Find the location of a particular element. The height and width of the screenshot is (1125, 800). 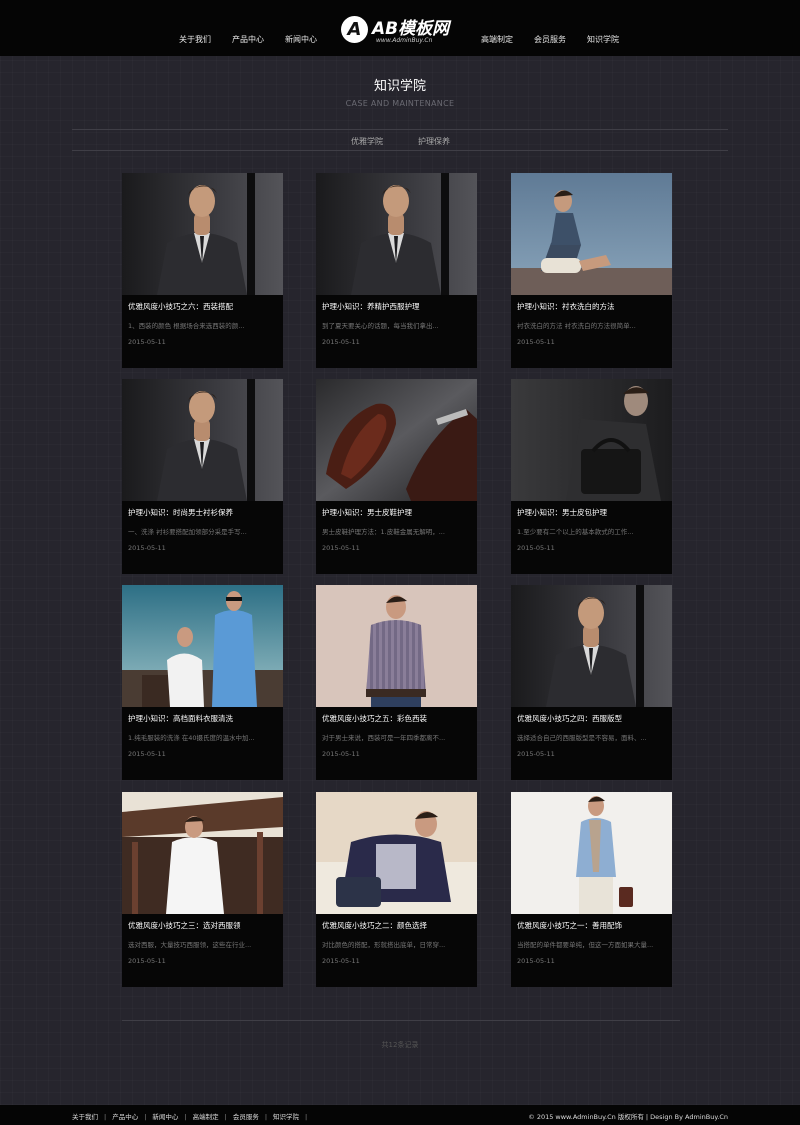

nav-link-products: 产品中心 is located at coordinates (248, 39).